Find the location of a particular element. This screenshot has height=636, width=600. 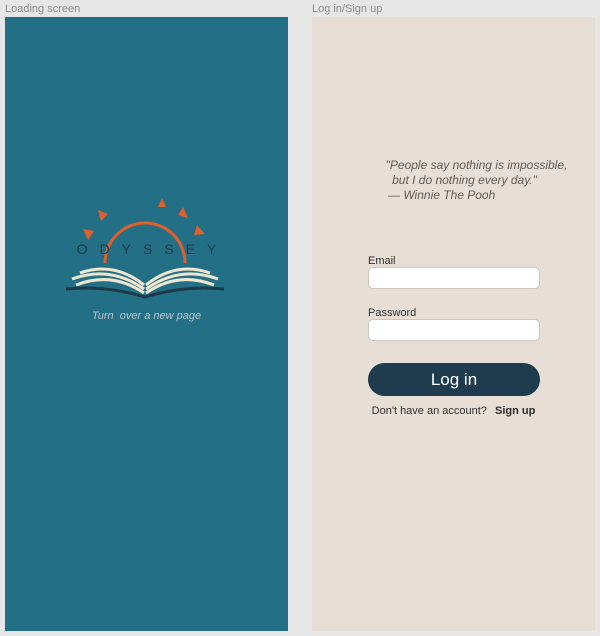

signup-row: Don't have an account? Sign up is located at coordinates (453, 411).